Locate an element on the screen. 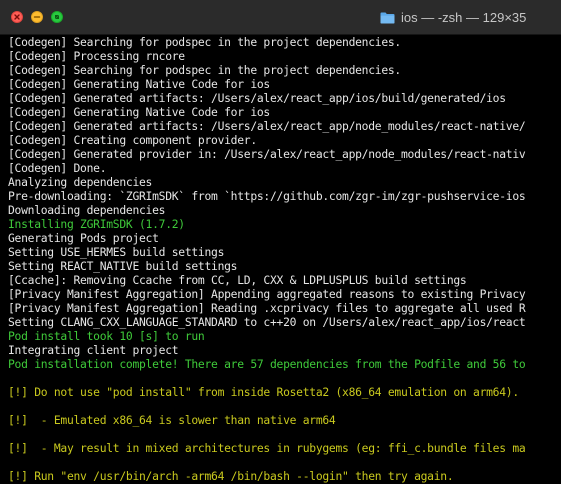  minimize-icon is located at coordinates (37, 17).